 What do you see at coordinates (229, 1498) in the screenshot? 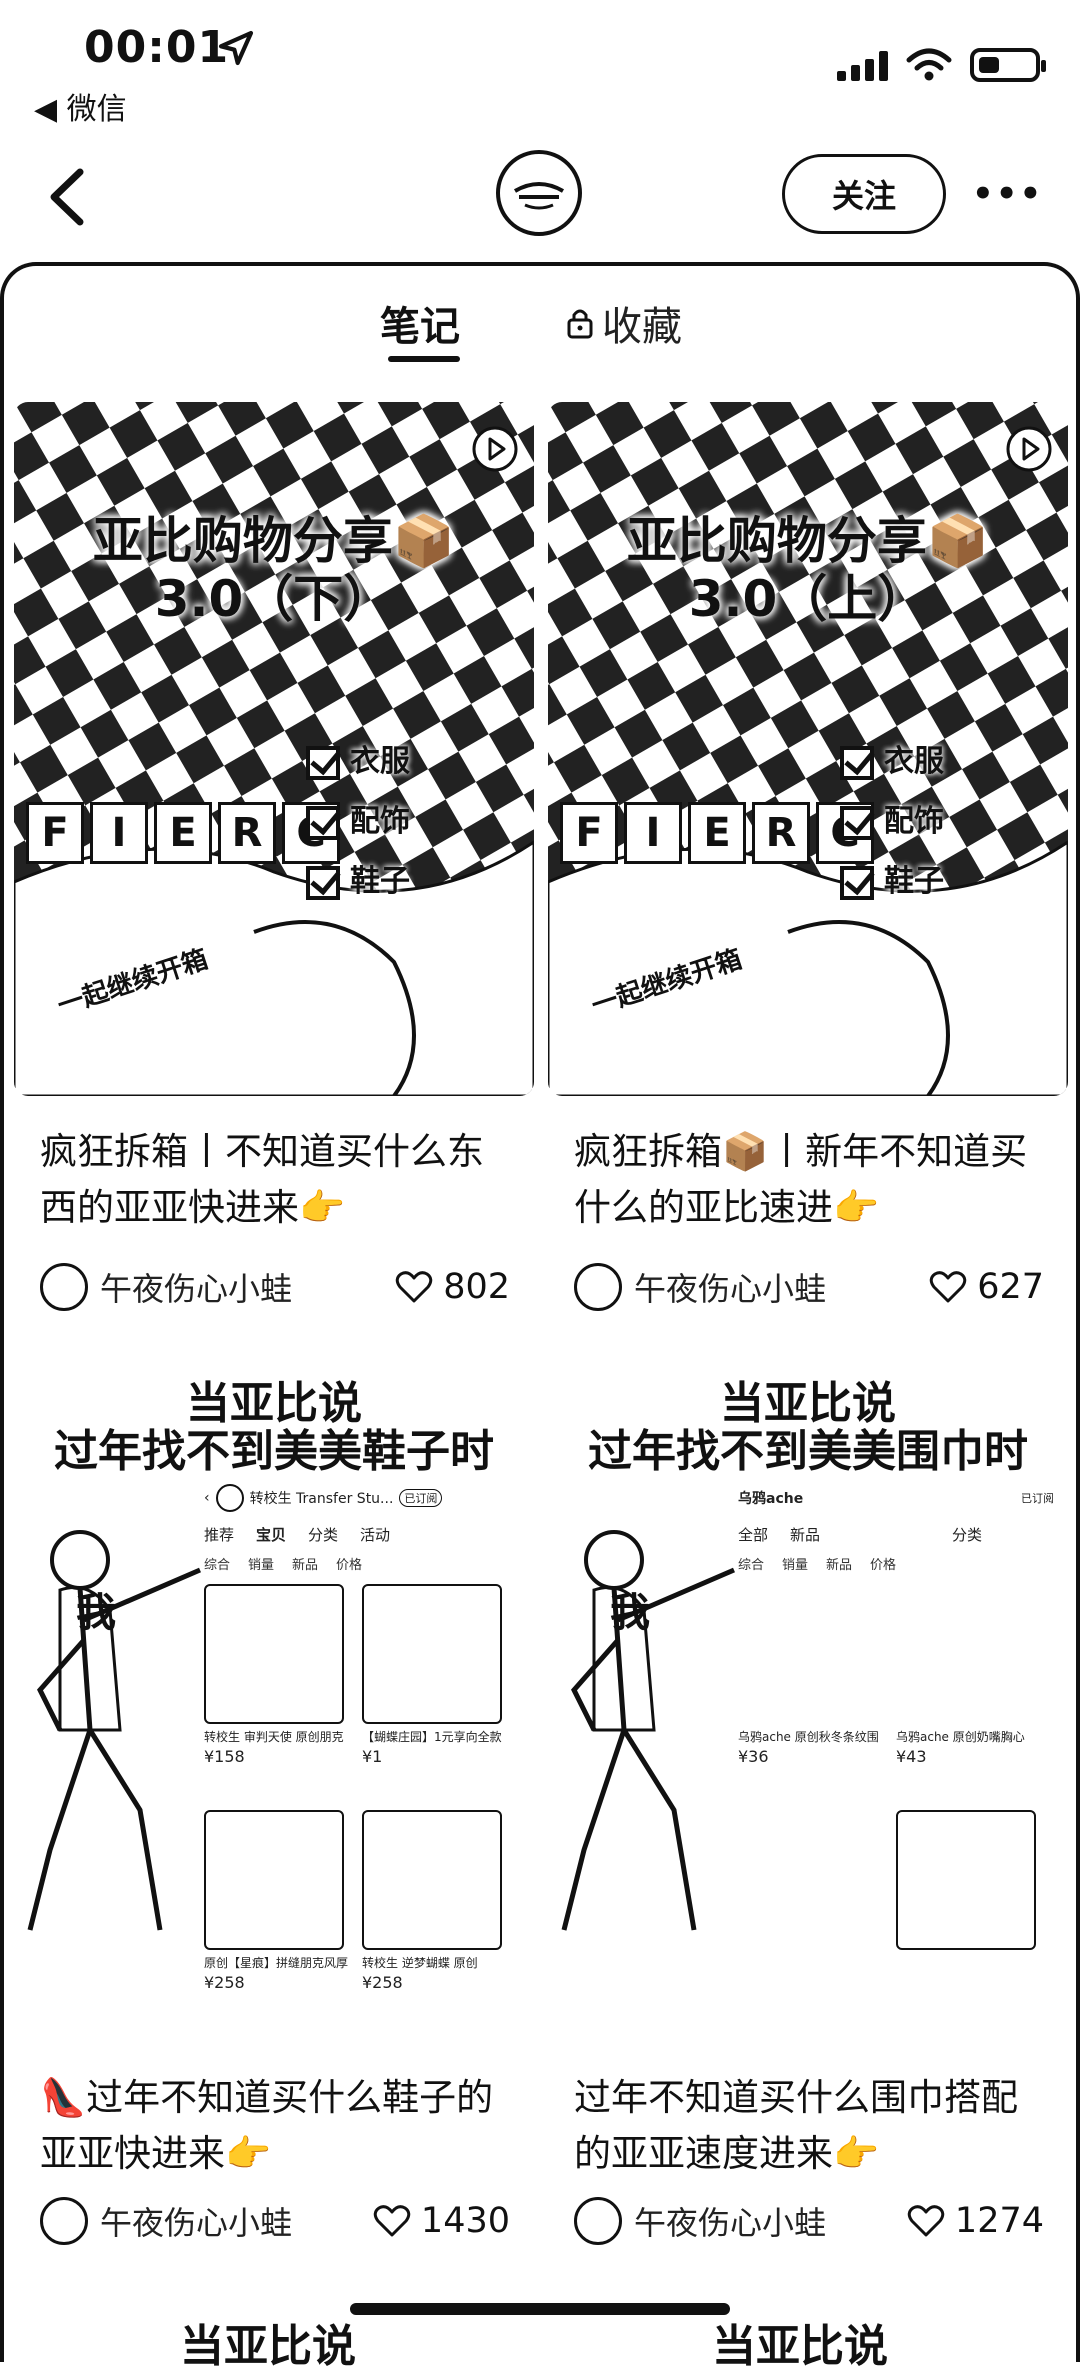
I see `shop-logo` at bounding box center [229, 1498].